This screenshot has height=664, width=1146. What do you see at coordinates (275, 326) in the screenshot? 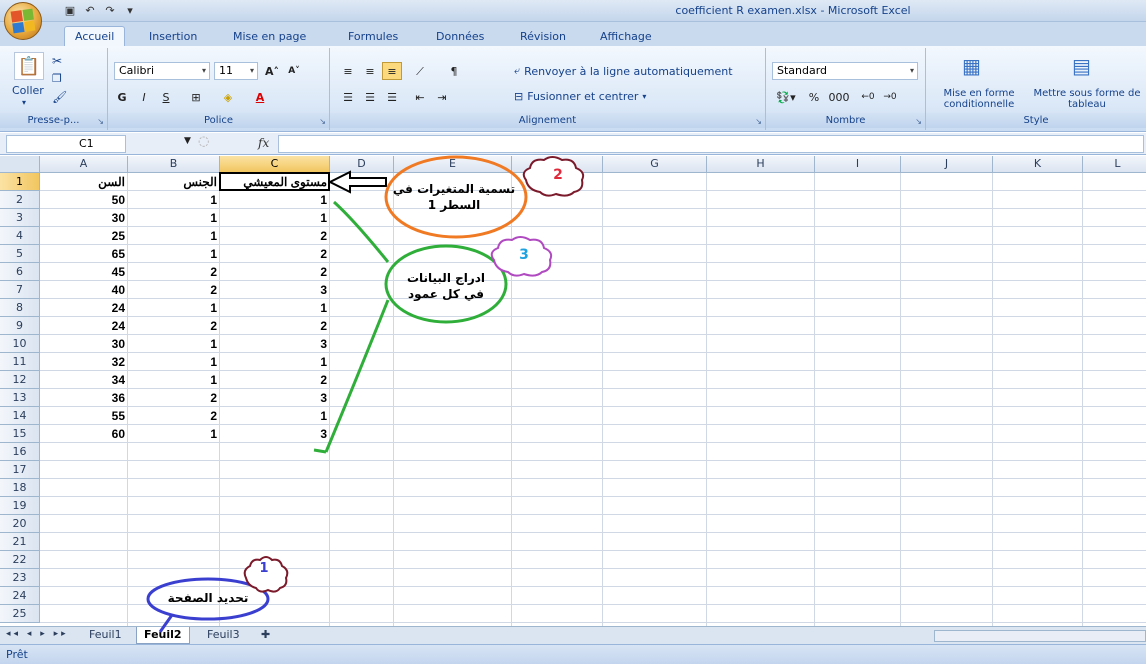
I see `cell-c9: 2` at bounding box center [275, 326].